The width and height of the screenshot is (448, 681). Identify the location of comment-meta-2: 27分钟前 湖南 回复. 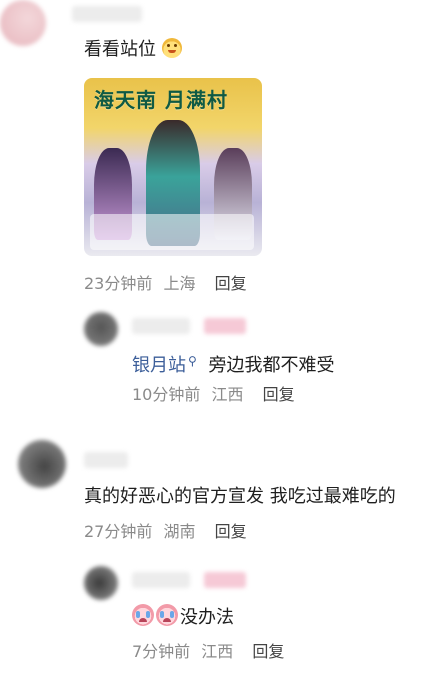
(165, 532).